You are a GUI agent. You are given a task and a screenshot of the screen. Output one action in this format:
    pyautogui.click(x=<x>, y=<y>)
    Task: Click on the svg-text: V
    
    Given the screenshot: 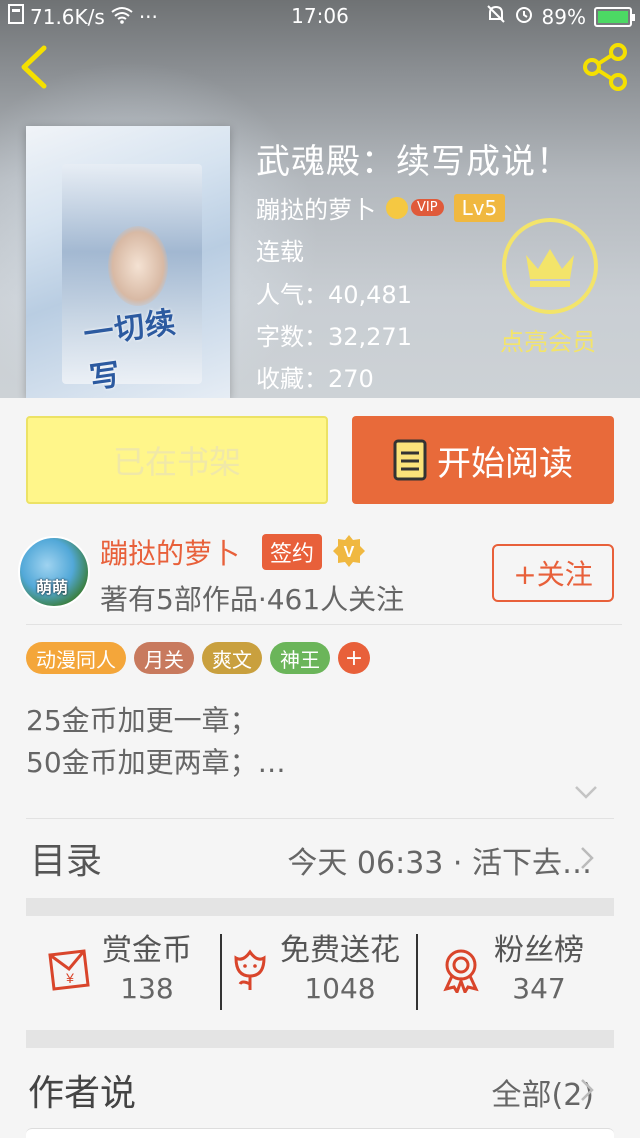 What is the action you would take?
    pyautogui.click(x=349, y=552)
    